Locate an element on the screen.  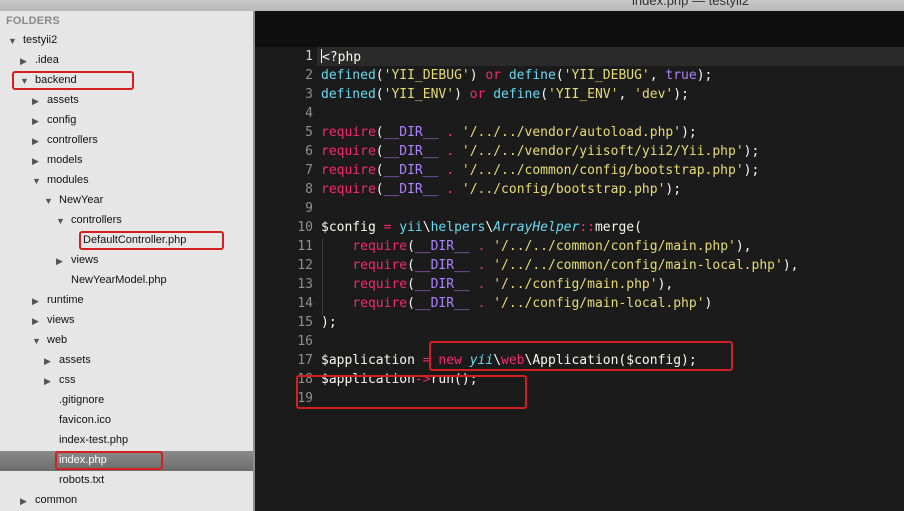
code-token: , is located at coordinates (626, 94).